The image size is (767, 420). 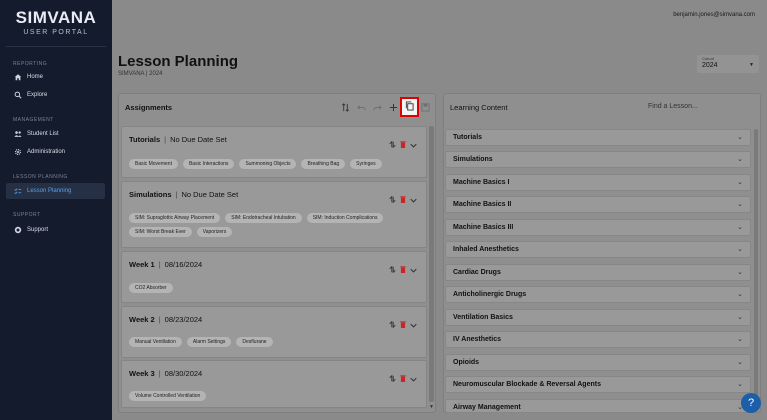 What do you see at coordinates (482, 204) in the screenshot?
I see `category-label: Machine Basics II` at bounding box center [482, 204].